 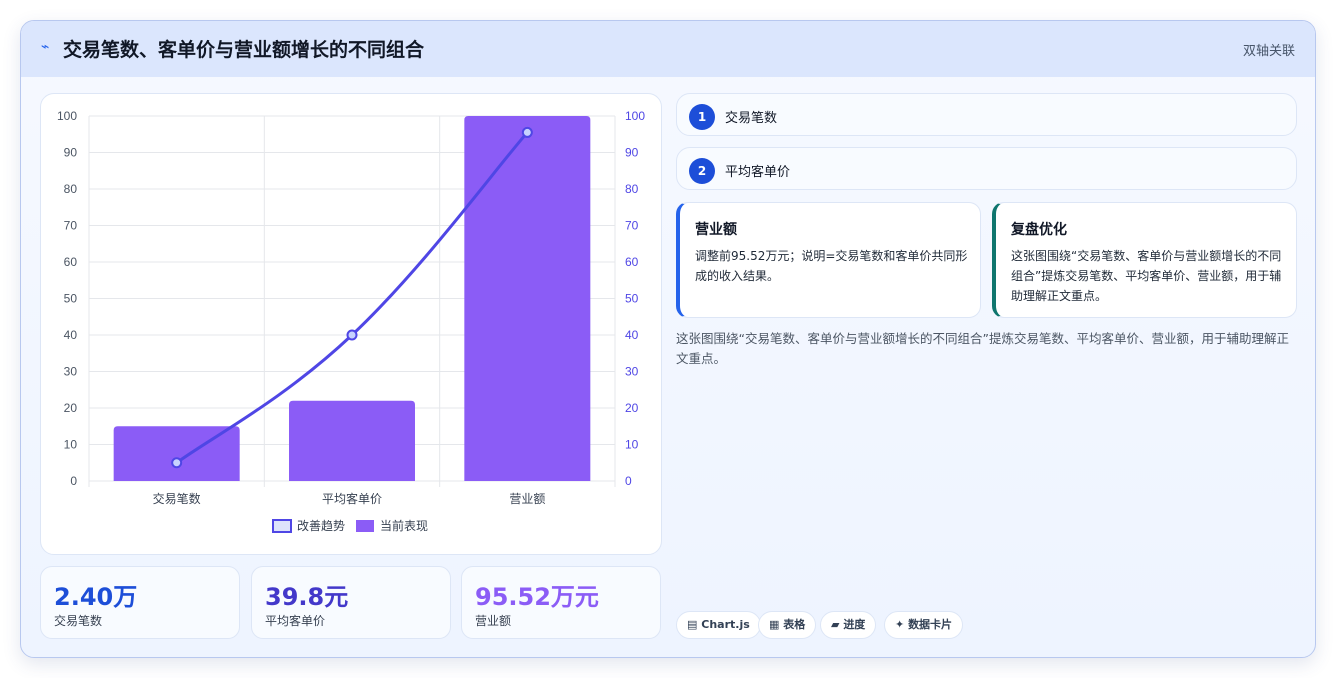 I want to click on y-axis-tick-label: 90, so click(x=71, y=153).